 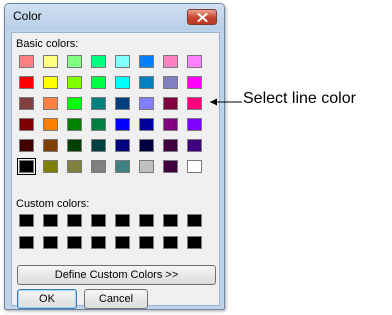 What do you see at coordinates (47, 299) in the screenshot?
I see `ok-button: OK` at bounding box center [47, 299].